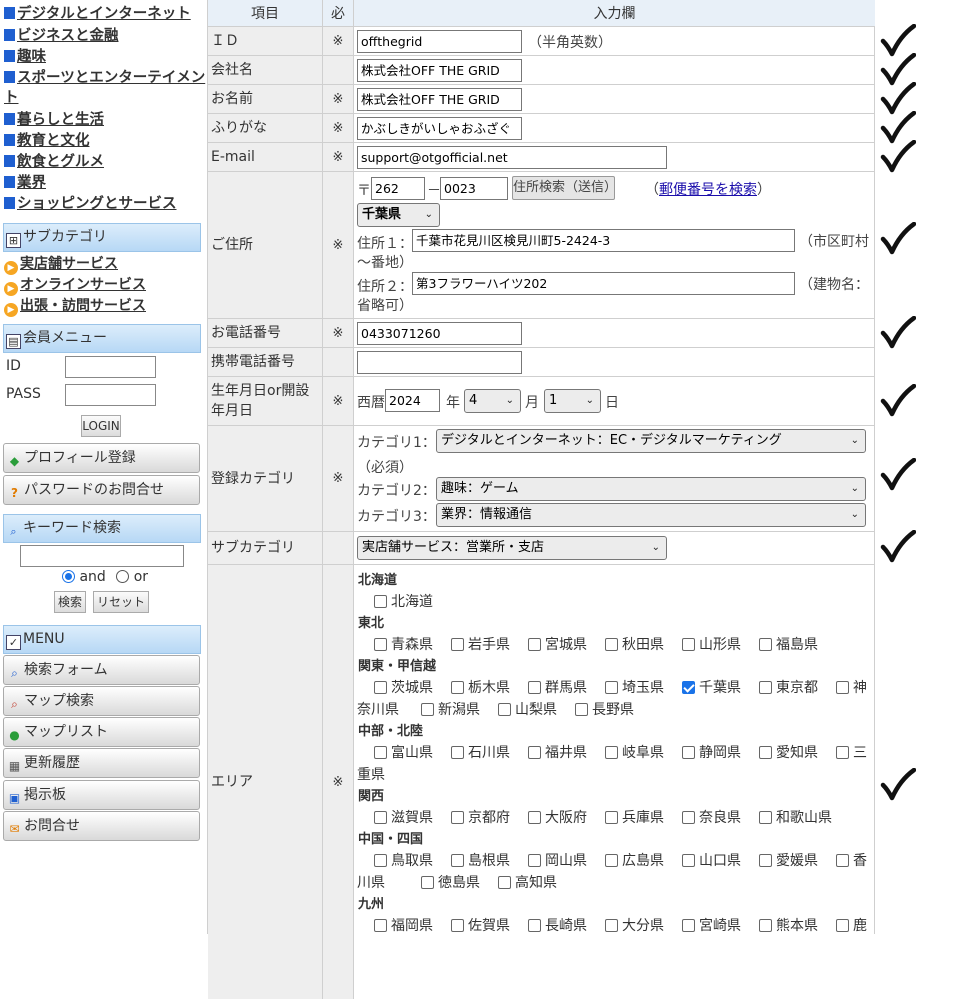 Image resolution: width=955 pixels, height=999 pixels. What do you see at coordinates (480, 752) in the screenshot?
I see `prefecture-checkbox: 石川県` at bounding box center [480, 752].